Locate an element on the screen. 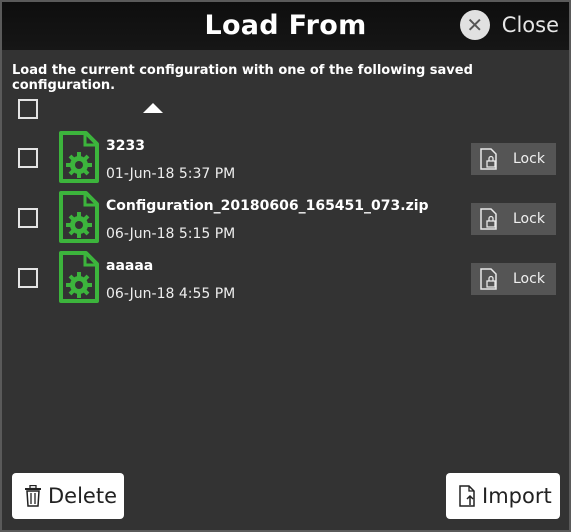  trash-icon is located at coordinates (33, 496).